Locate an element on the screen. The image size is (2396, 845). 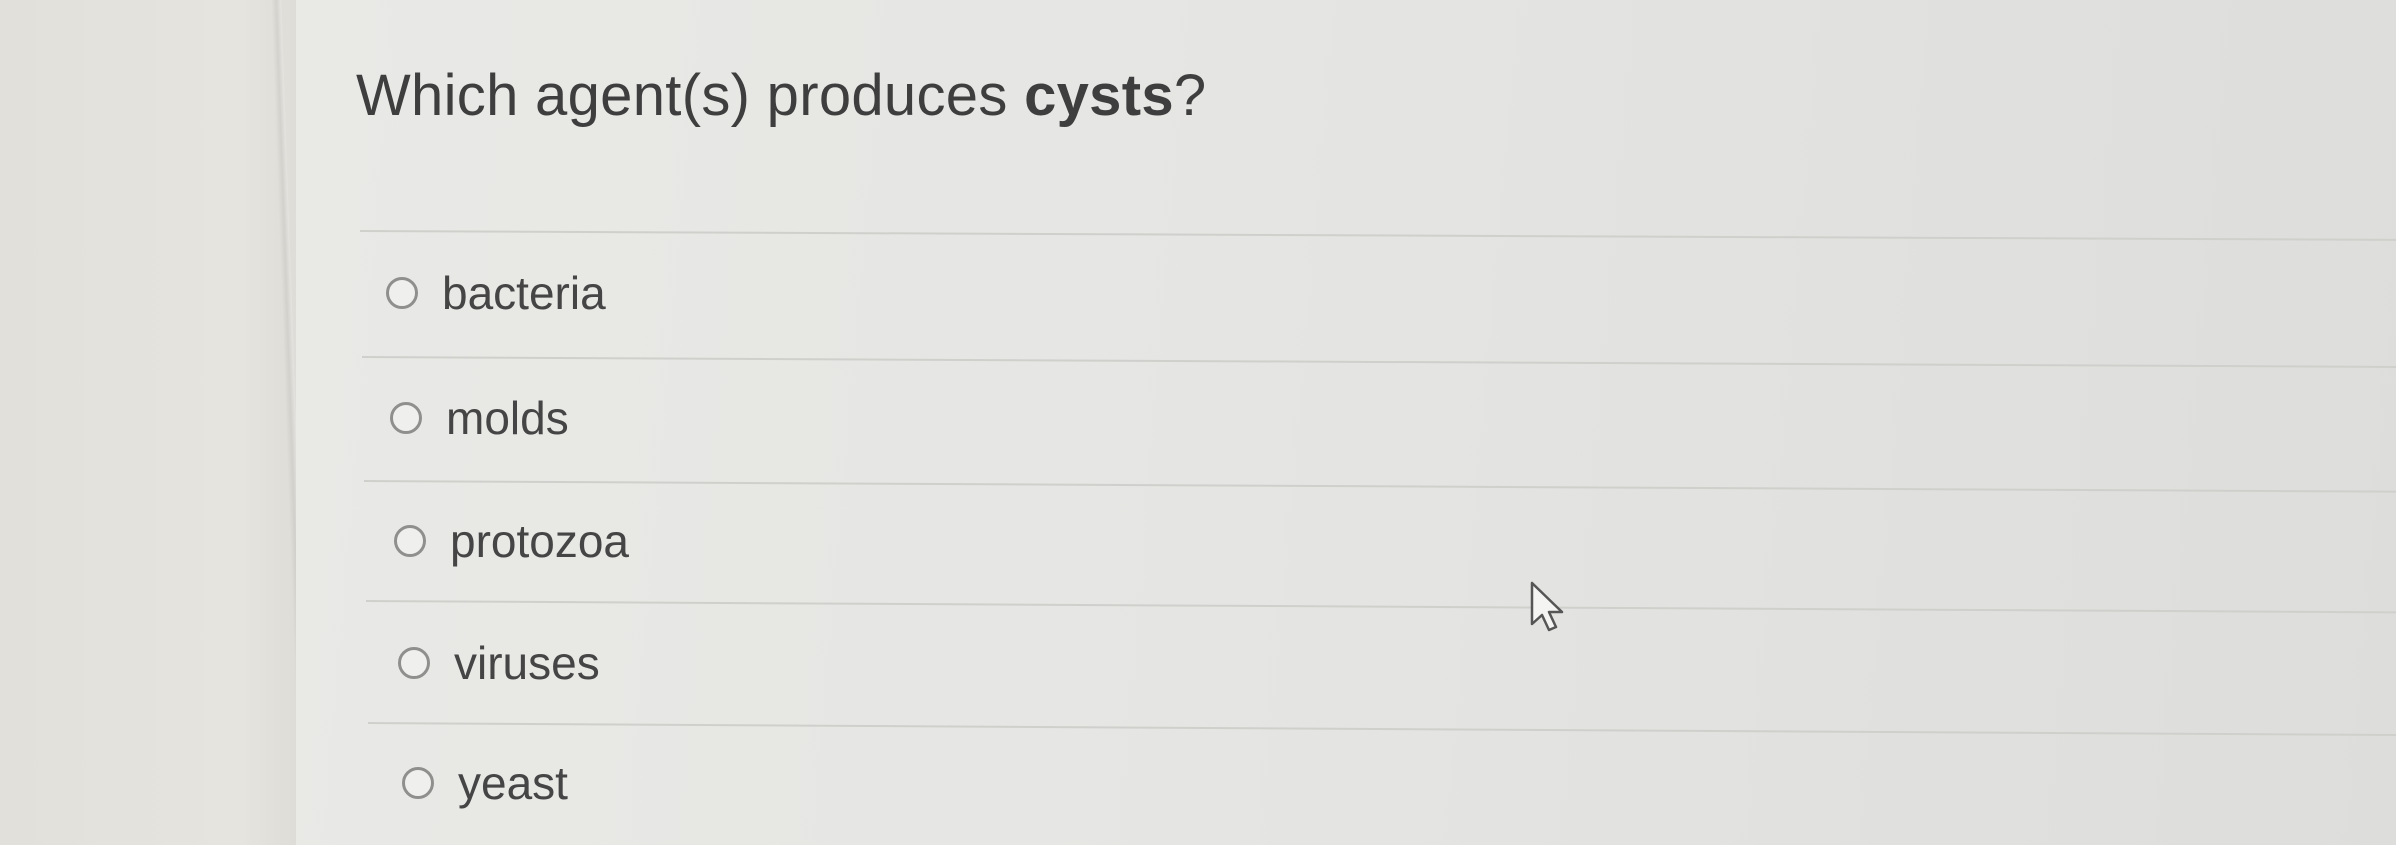
option-label: molds is located at coordinates (507, 418).